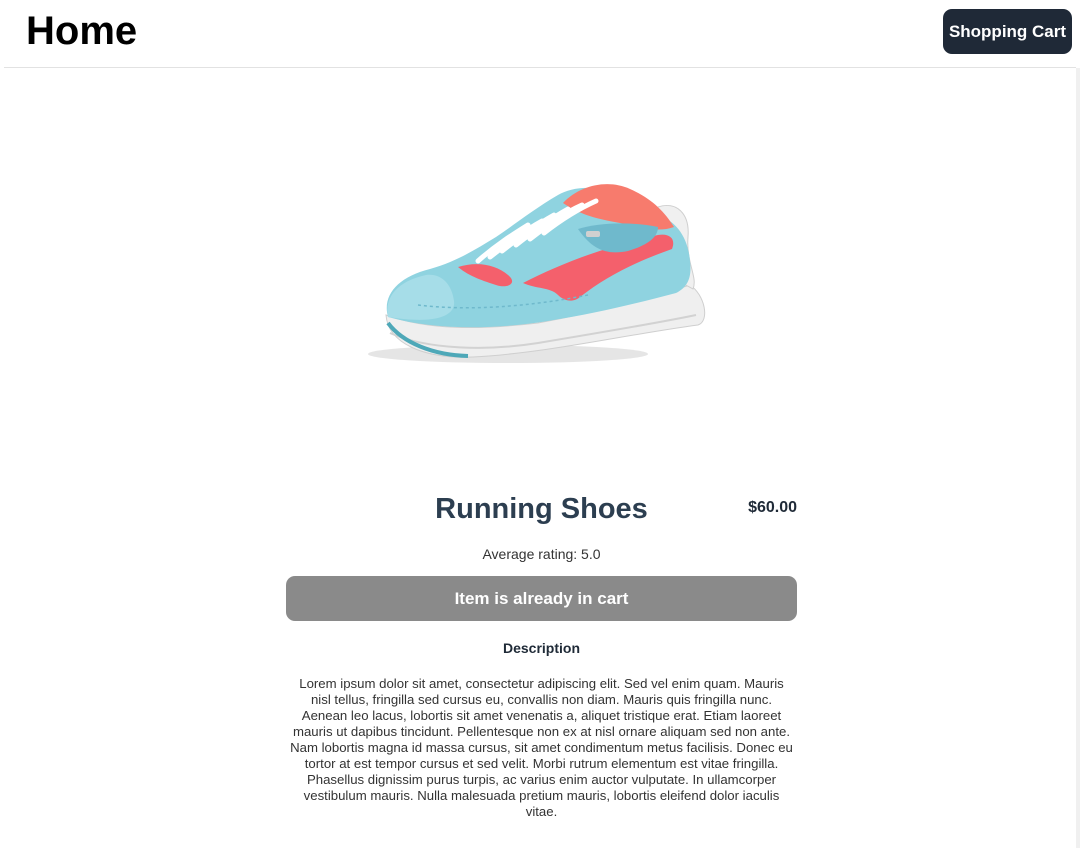  I want to click on home-link: Home, so click(81, 31).